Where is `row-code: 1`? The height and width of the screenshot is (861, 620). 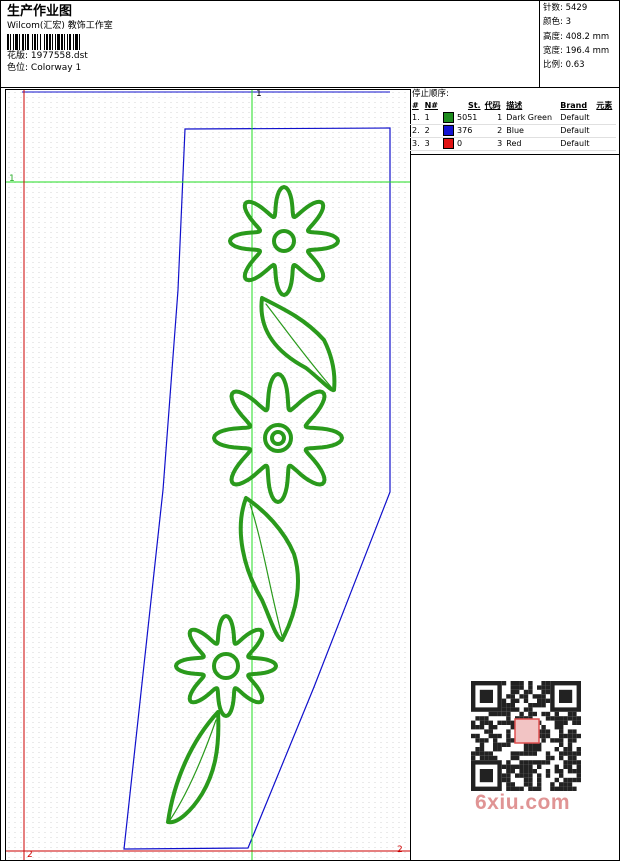
row-code: 1 is located at coordinates (493, 118).